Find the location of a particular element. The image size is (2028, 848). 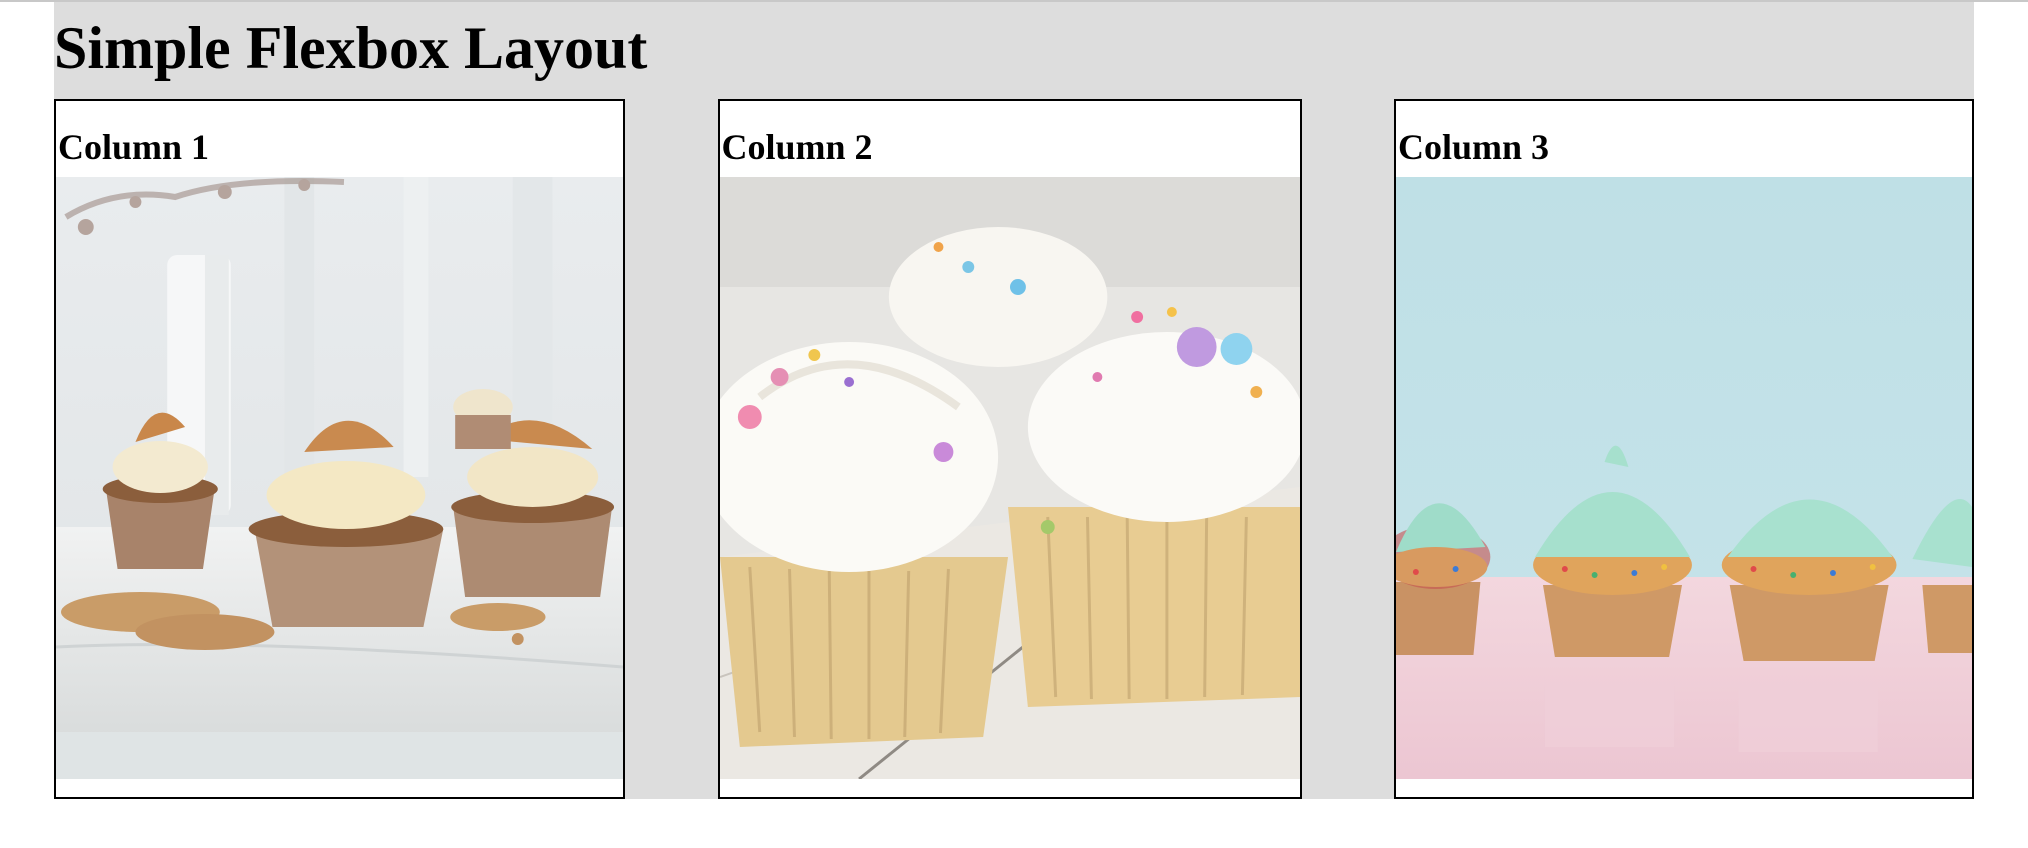

column-3-title: Column 3 is located at coordinates (1474, 147).